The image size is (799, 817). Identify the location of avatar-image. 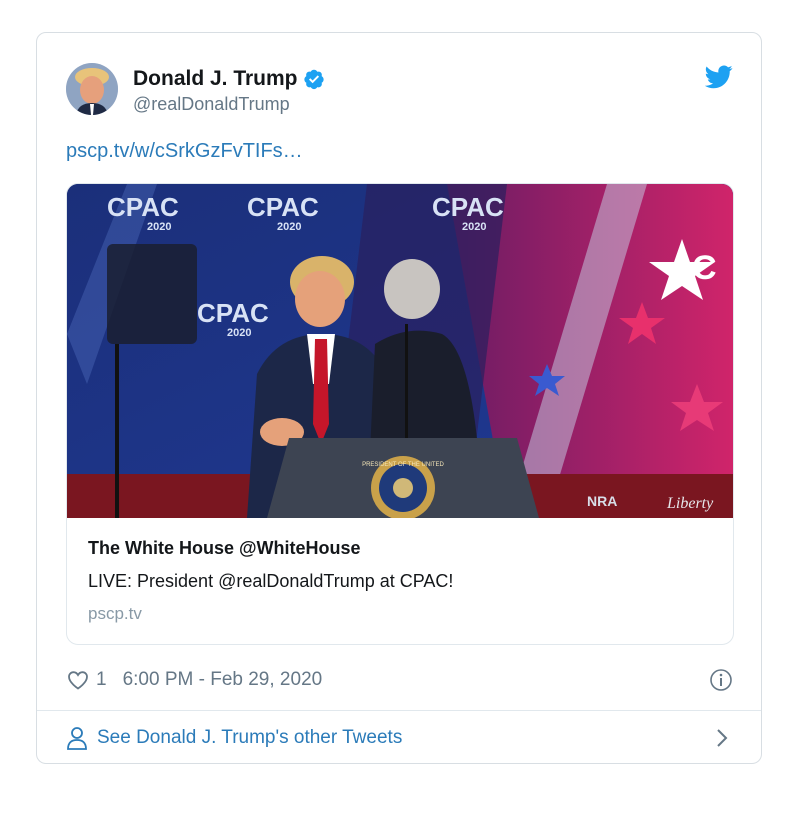
(92, 89).